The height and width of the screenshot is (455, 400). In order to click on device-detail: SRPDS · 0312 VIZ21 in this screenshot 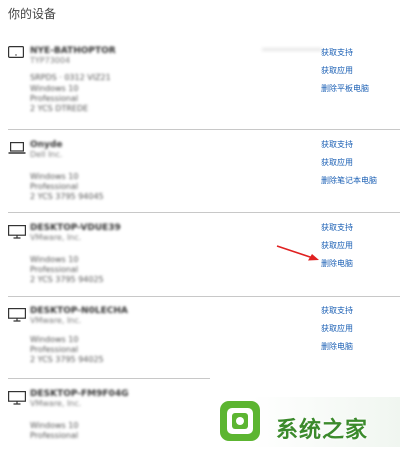, I will do `click(70, 77)`.